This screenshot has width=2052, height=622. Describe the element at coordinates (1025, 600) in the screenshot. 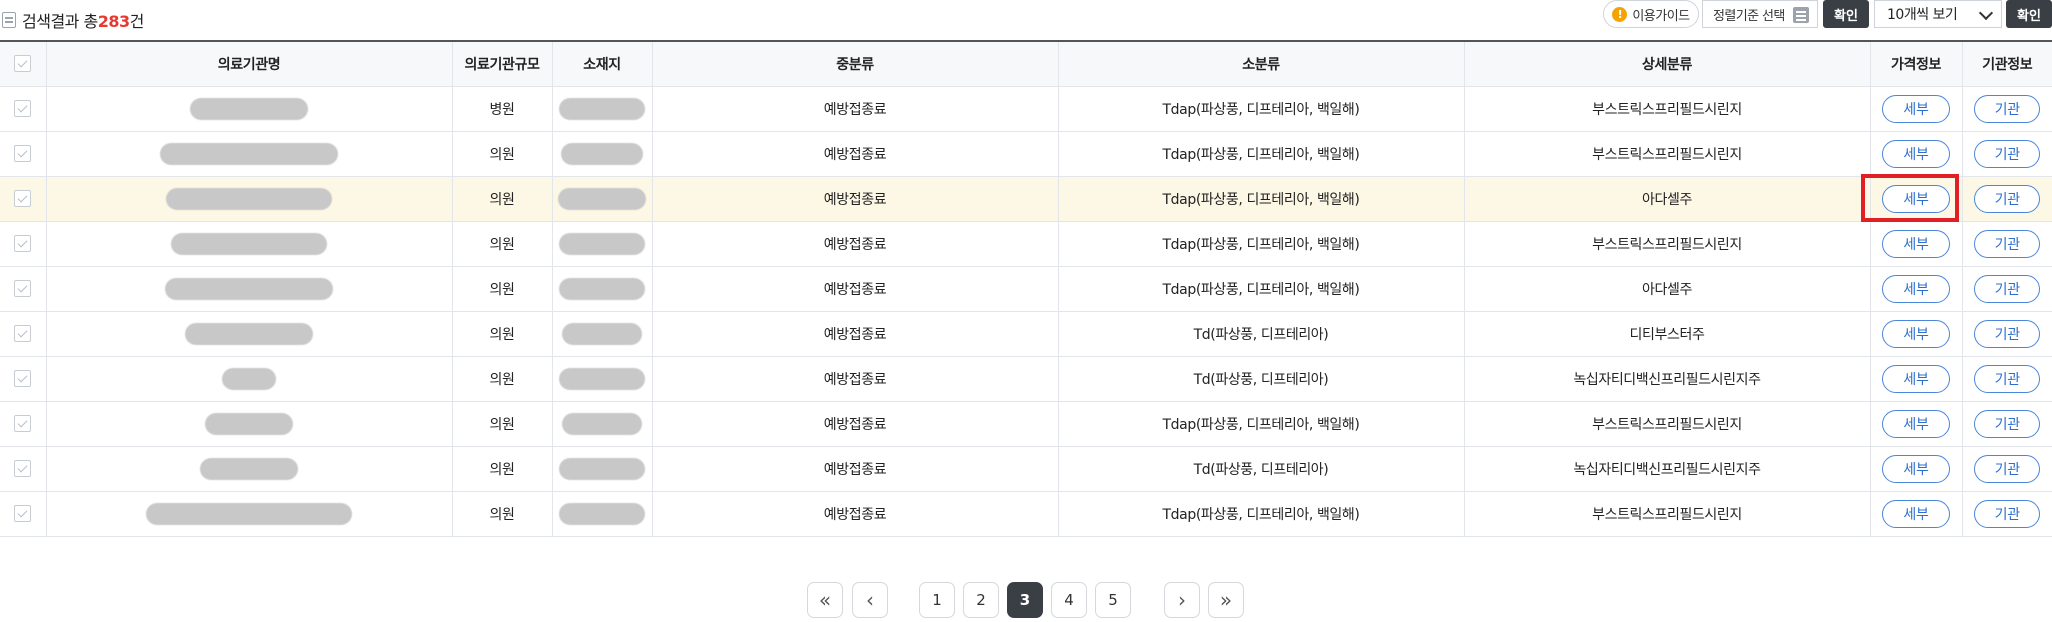

I see `page-button-current: 3` at that location.